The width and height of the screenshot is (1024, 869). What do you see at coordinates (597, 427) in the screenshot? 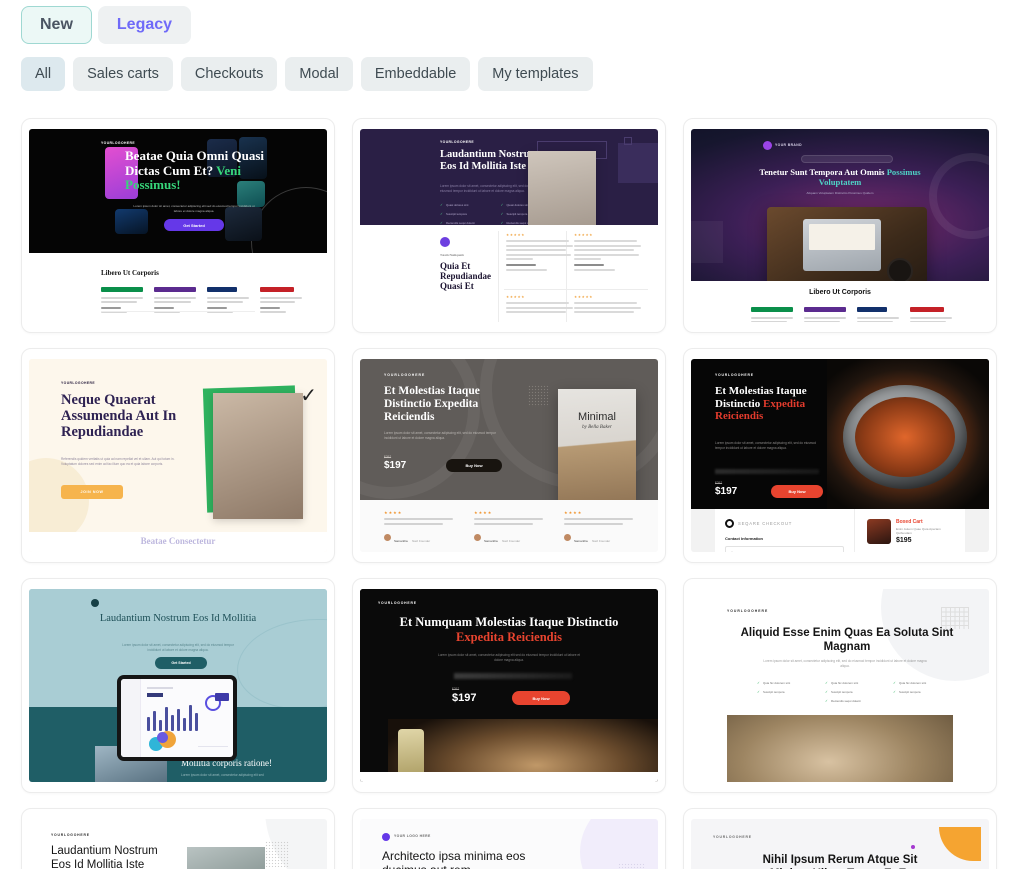
I see `book-author: by Bella Baker` at bounding box center [597, 427].